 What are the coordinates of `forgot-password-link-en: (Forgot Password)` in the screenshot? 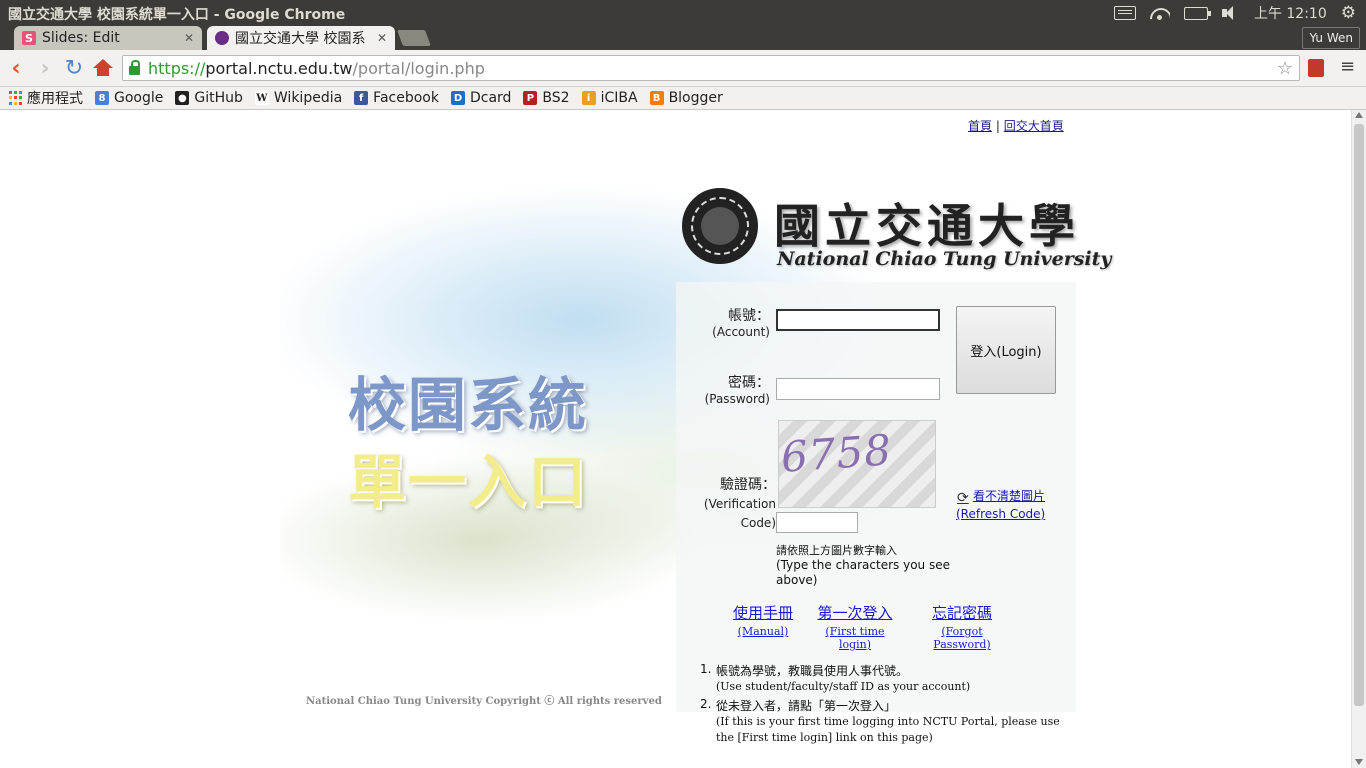 It's located at (962, 638).